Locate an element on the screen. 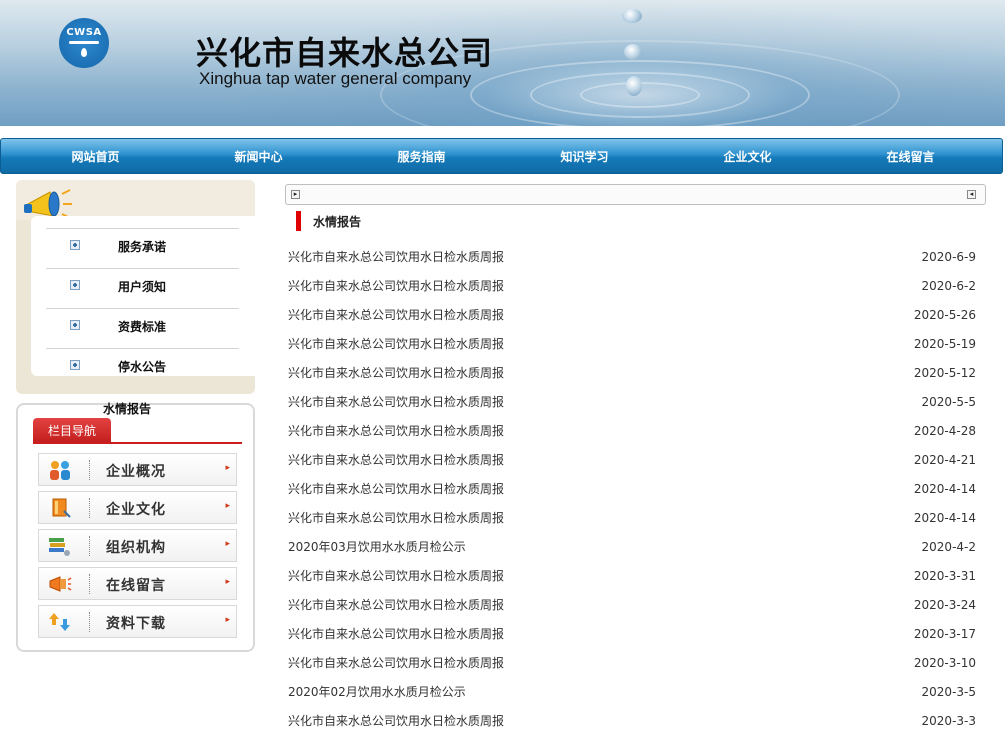 This screenshot has width=1005, height=742. site-subtitle: Xinghua tap water general company is located at coordinates (335, 78).